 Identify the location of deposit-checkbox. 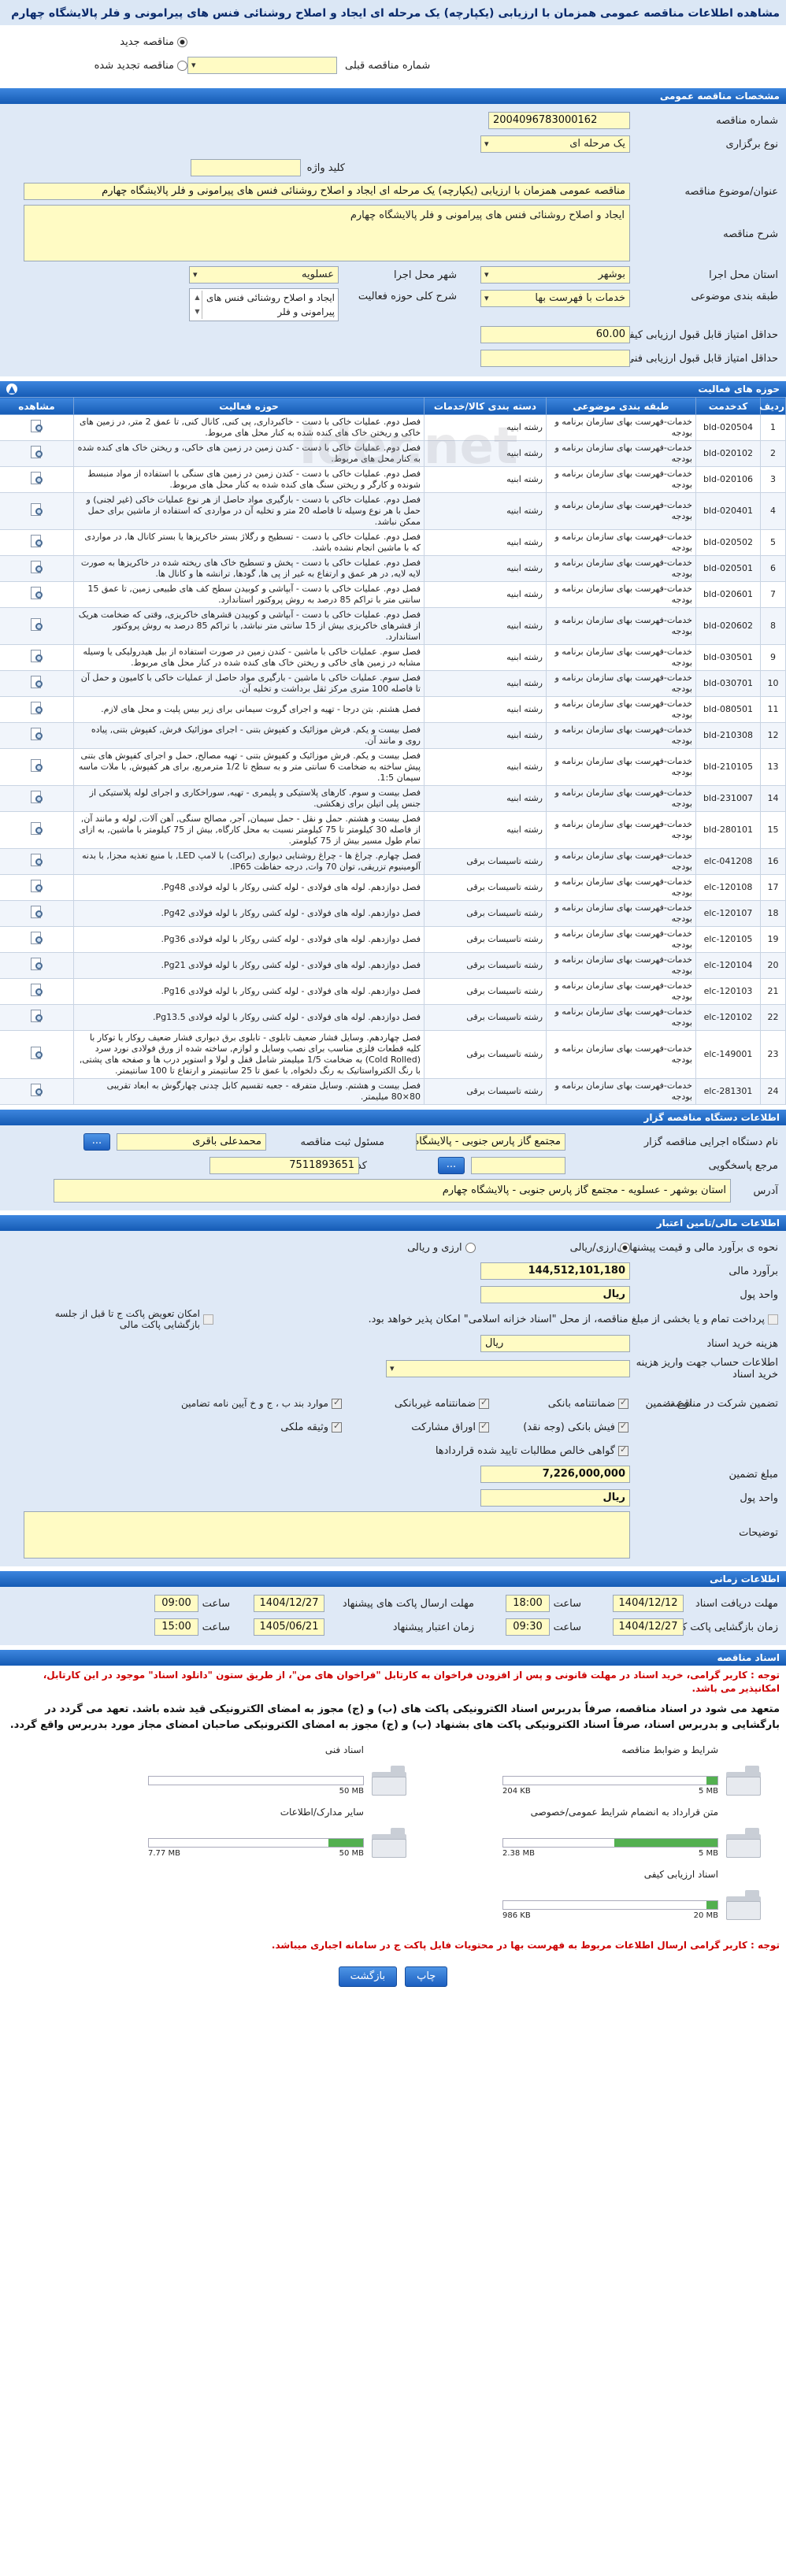
(337, 1403).